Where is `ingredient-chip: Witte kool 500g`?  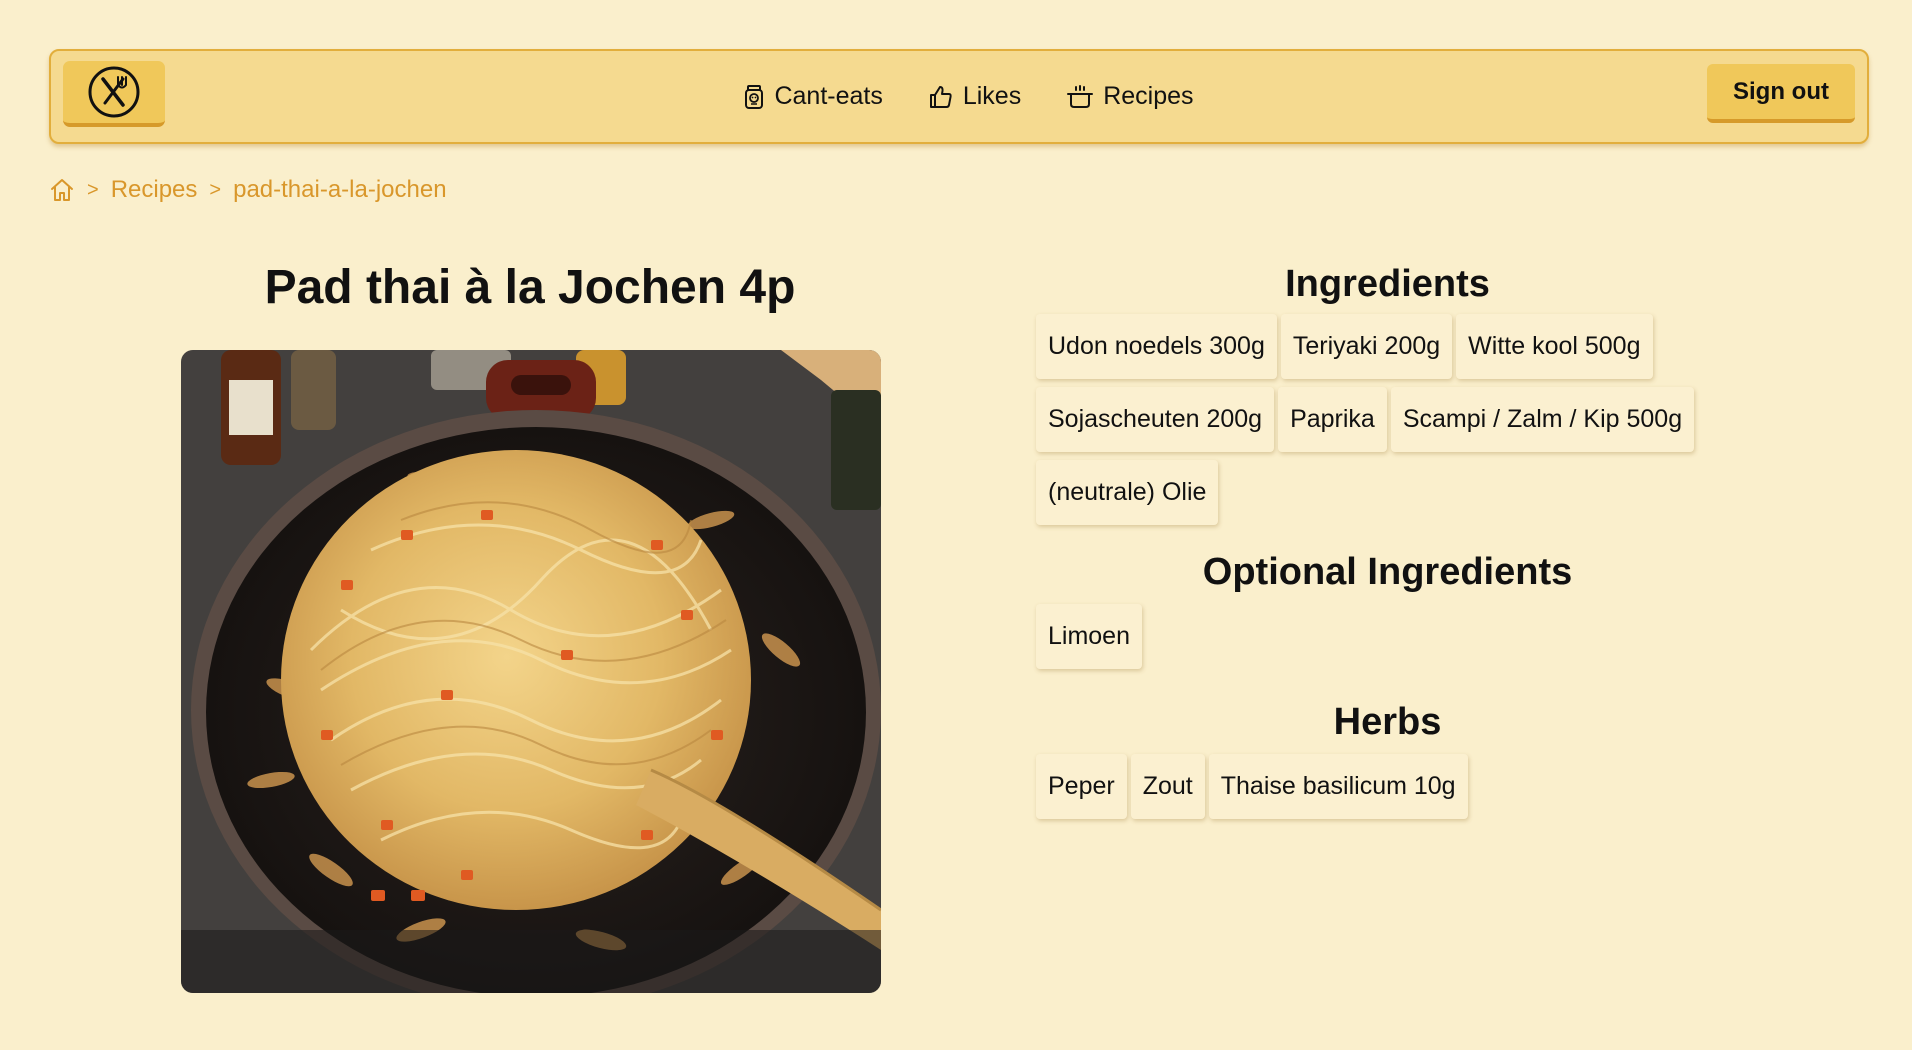 ingredient-chip: Witte kool 500g is located at coordinates (1554, 346).